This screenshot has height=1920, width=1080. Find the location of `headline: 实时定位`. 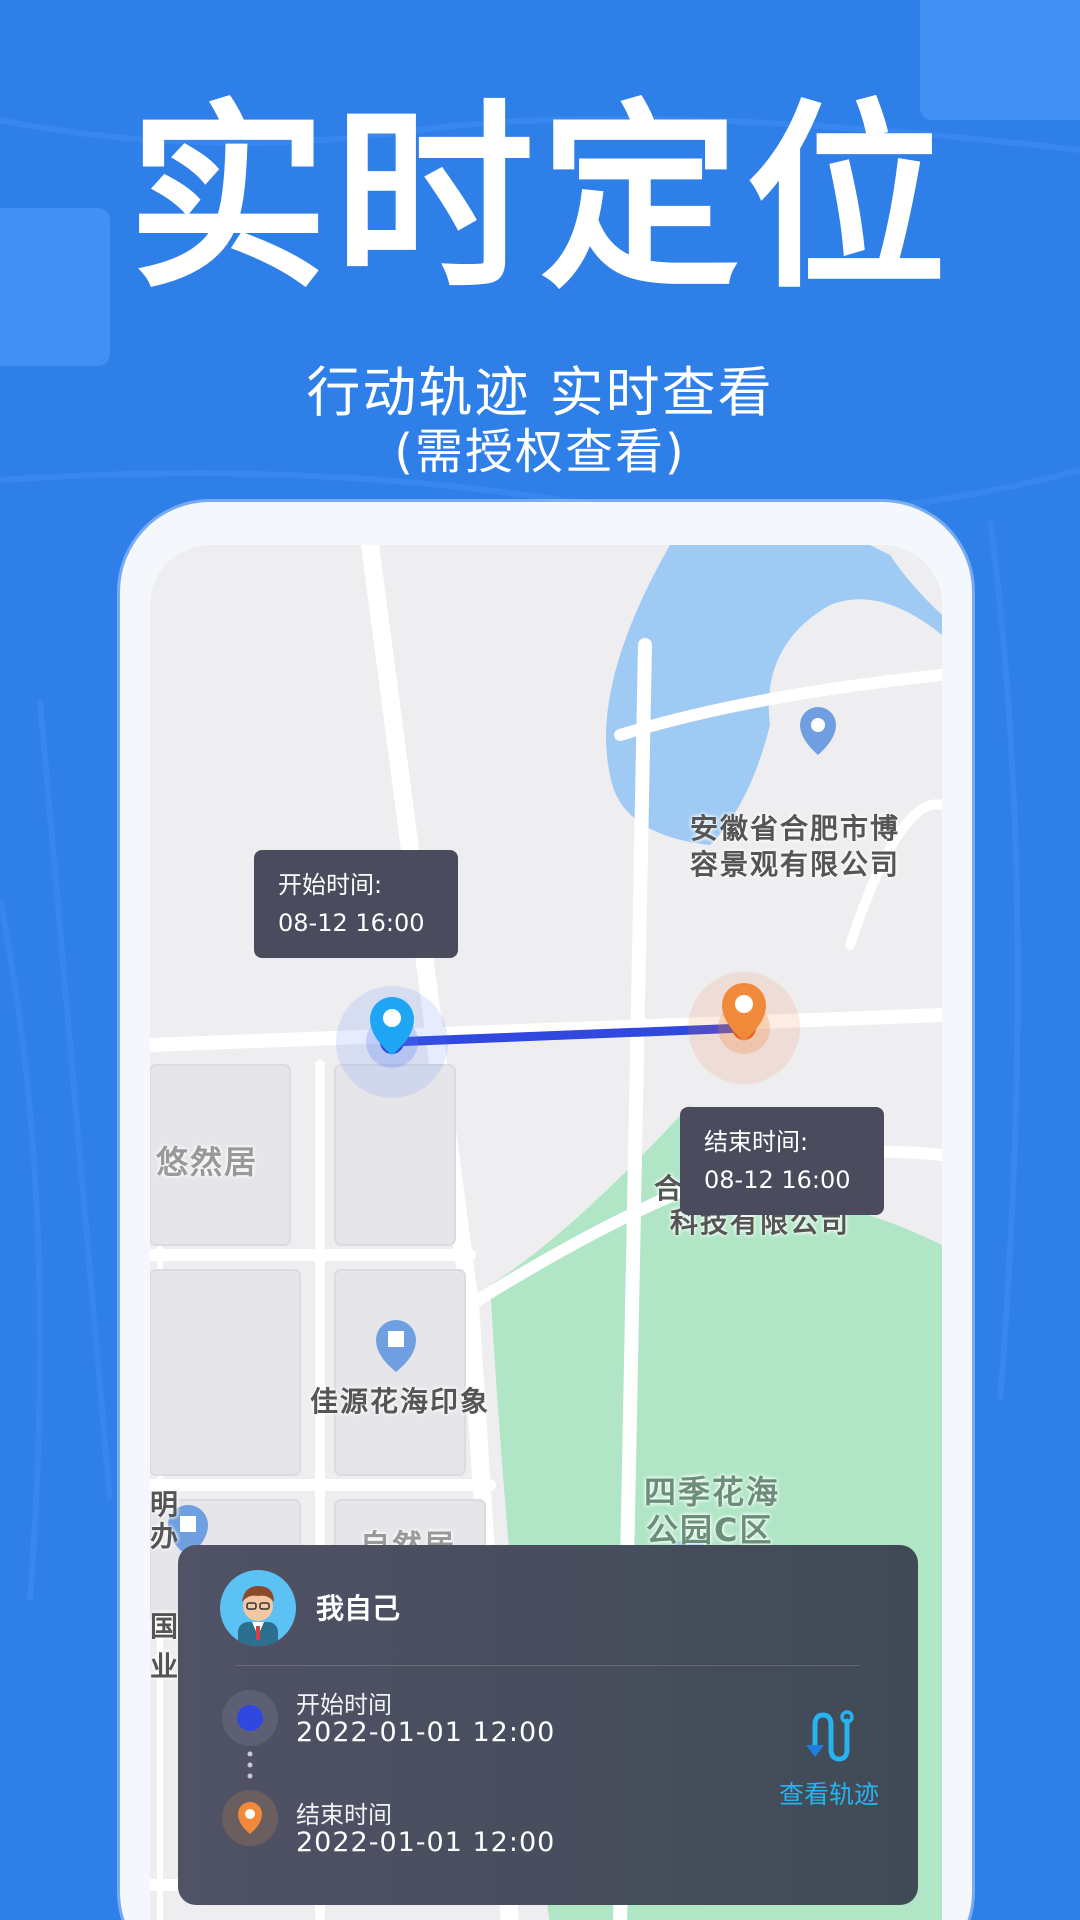

headline: 实时定位 is located at coordinates (539, 199).